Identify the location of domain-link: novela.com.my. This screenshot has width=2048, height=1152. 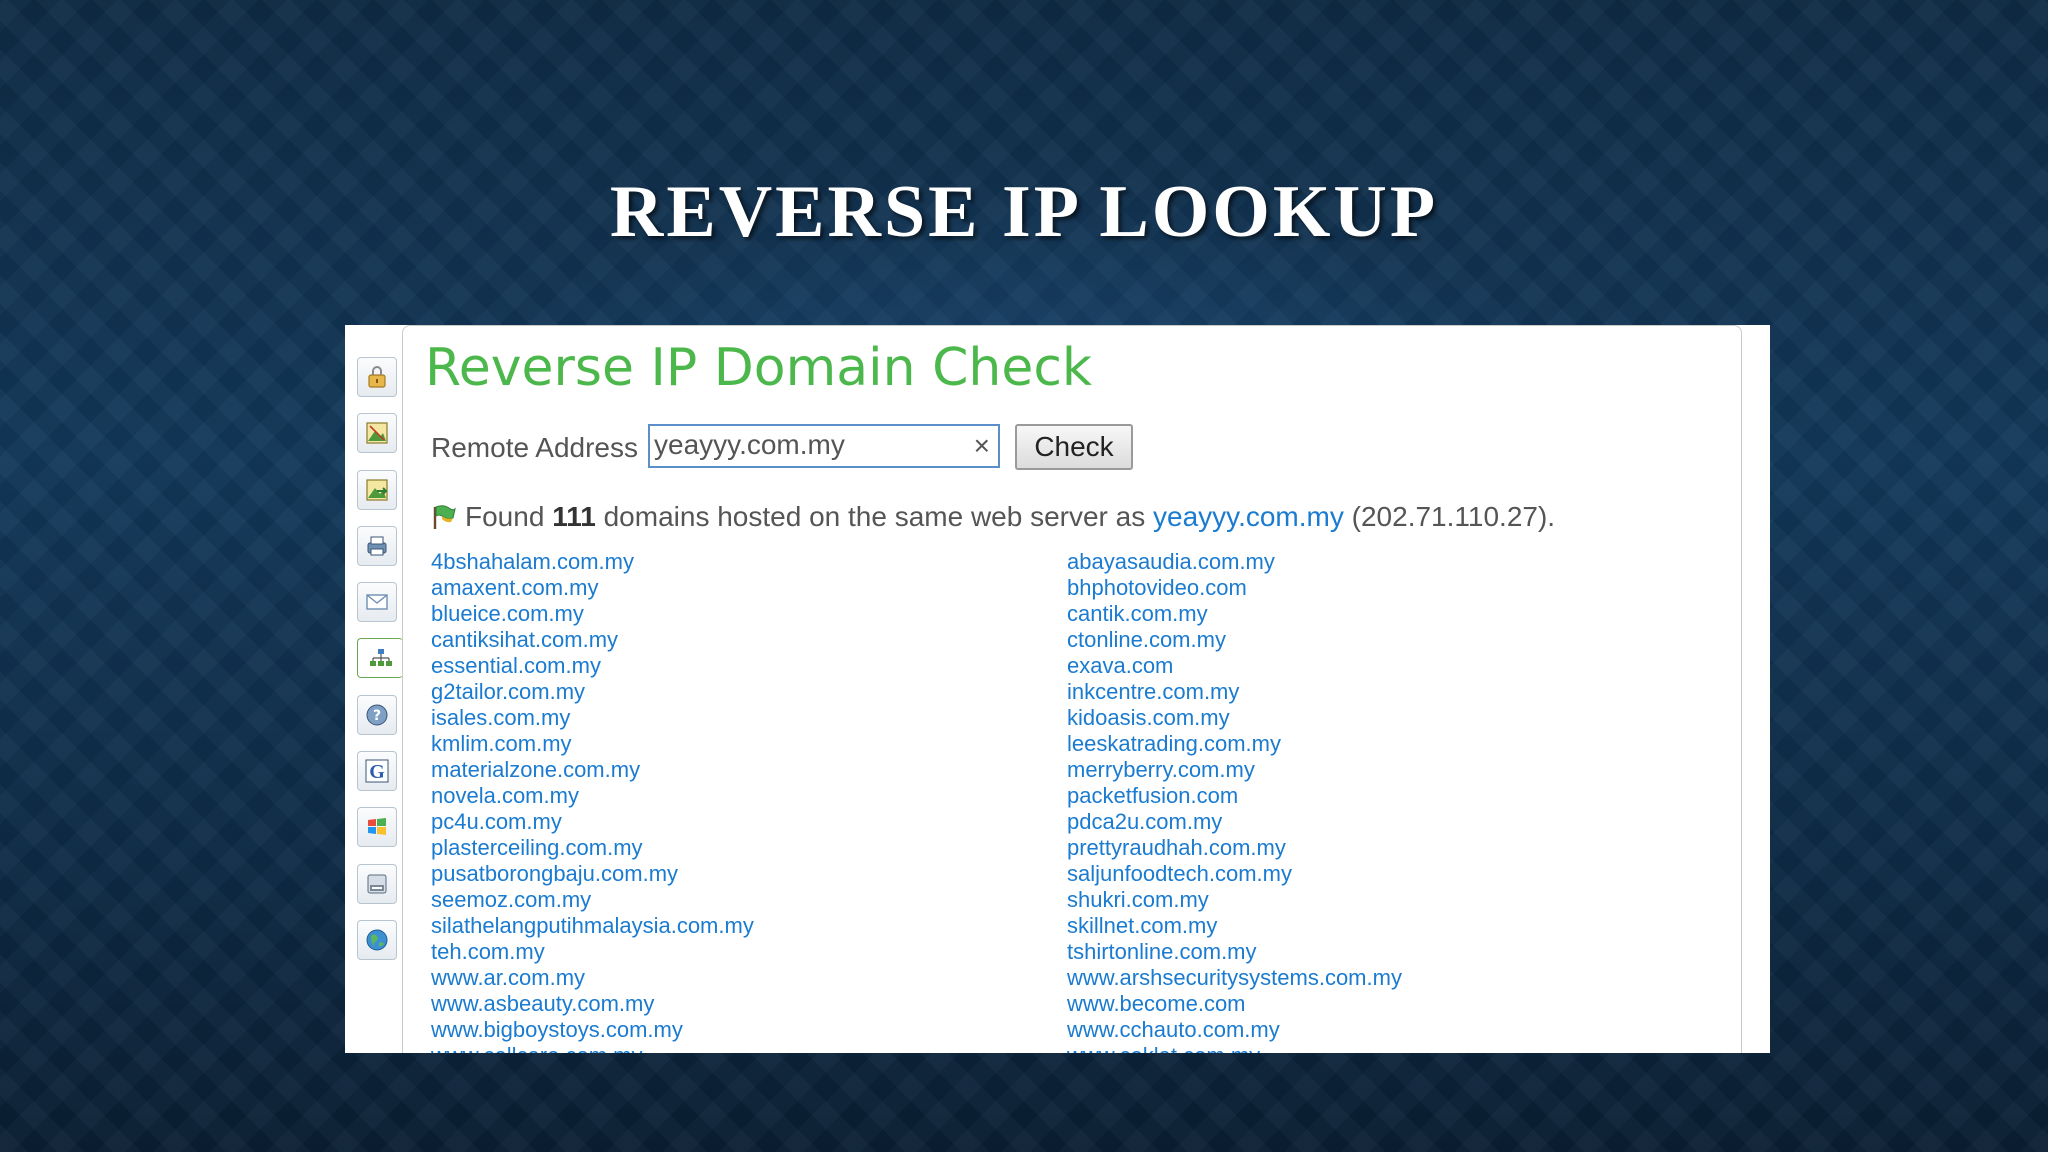
(592, 796).